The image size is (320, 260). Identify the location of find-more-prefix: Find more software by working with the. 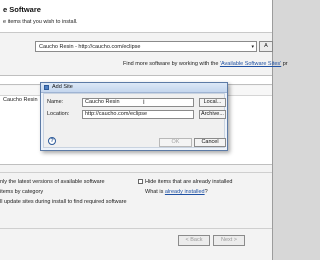
(171, 64).